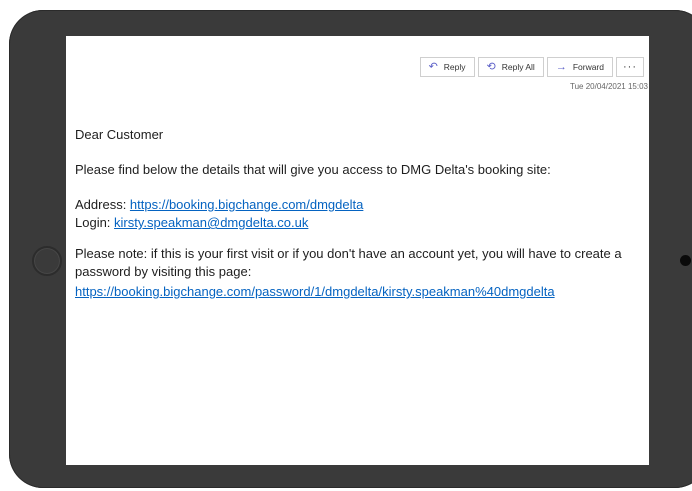  I want to click on reply-button: ↶ Reply, so click(447, 67).